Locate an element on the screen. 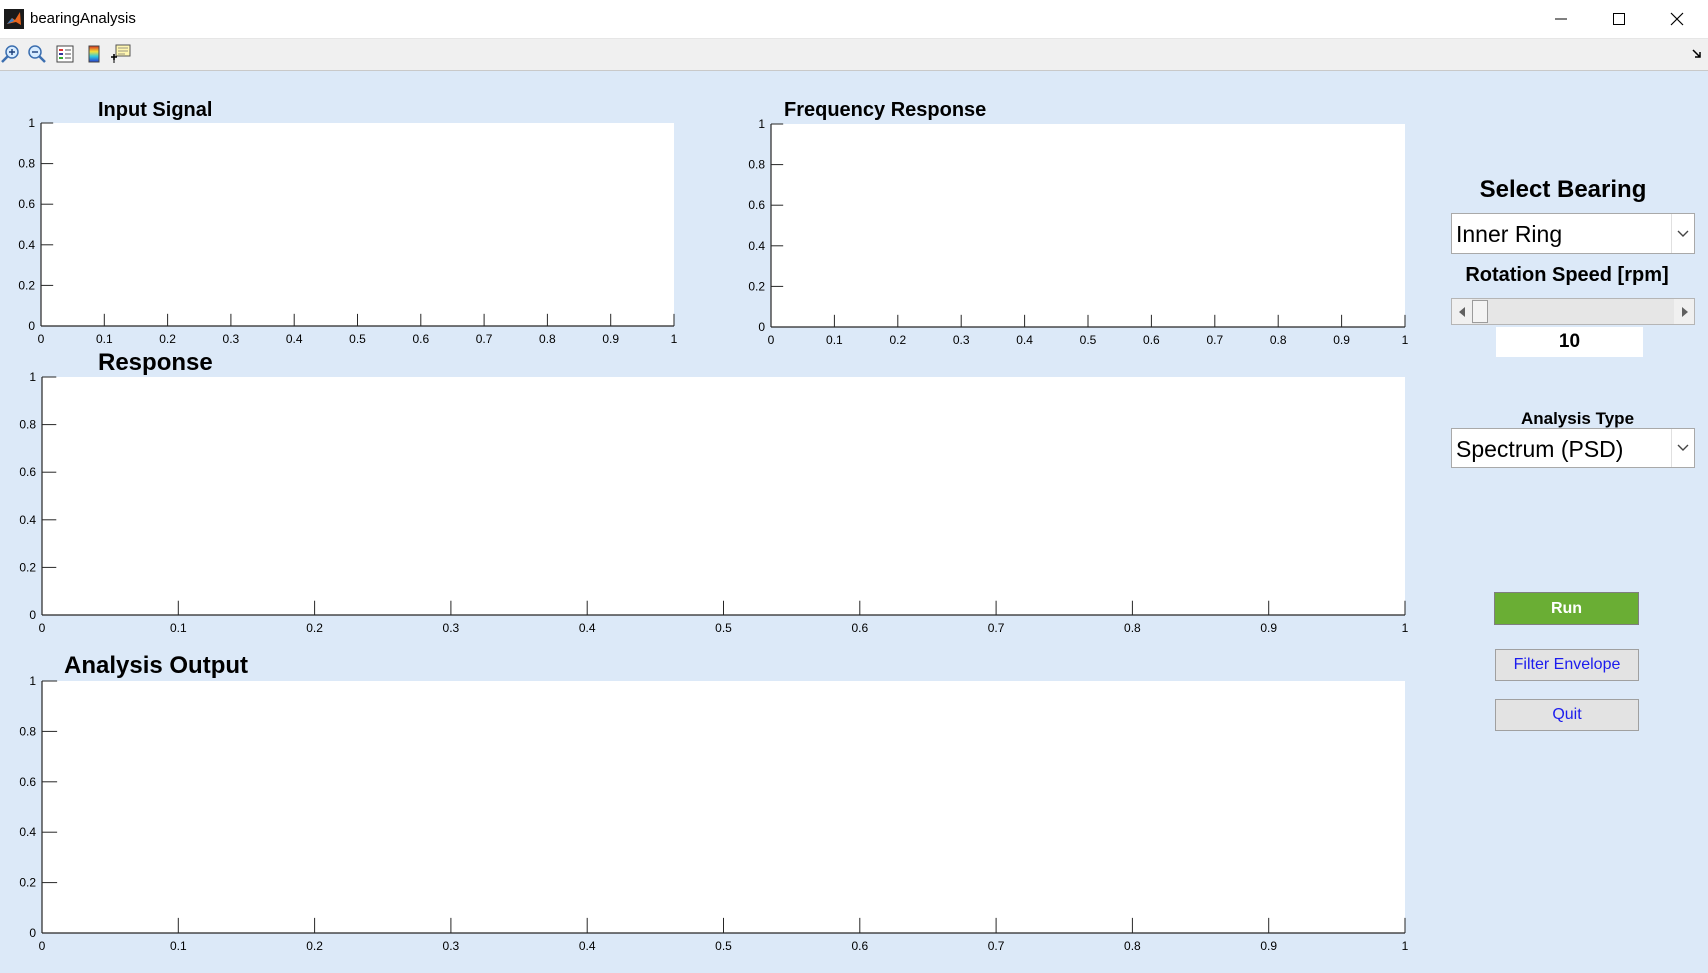 The image size is (1708, 973). arrow-left-icon is located at coordinates (1461, 311).